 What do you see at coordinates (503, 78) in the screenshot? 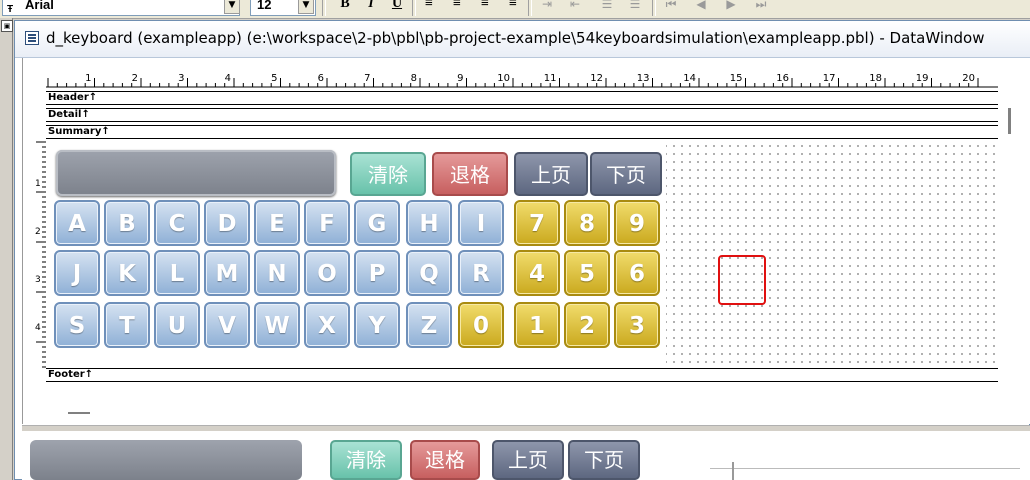
I see `ruler-number: 10` at bounding box center [503, 78].